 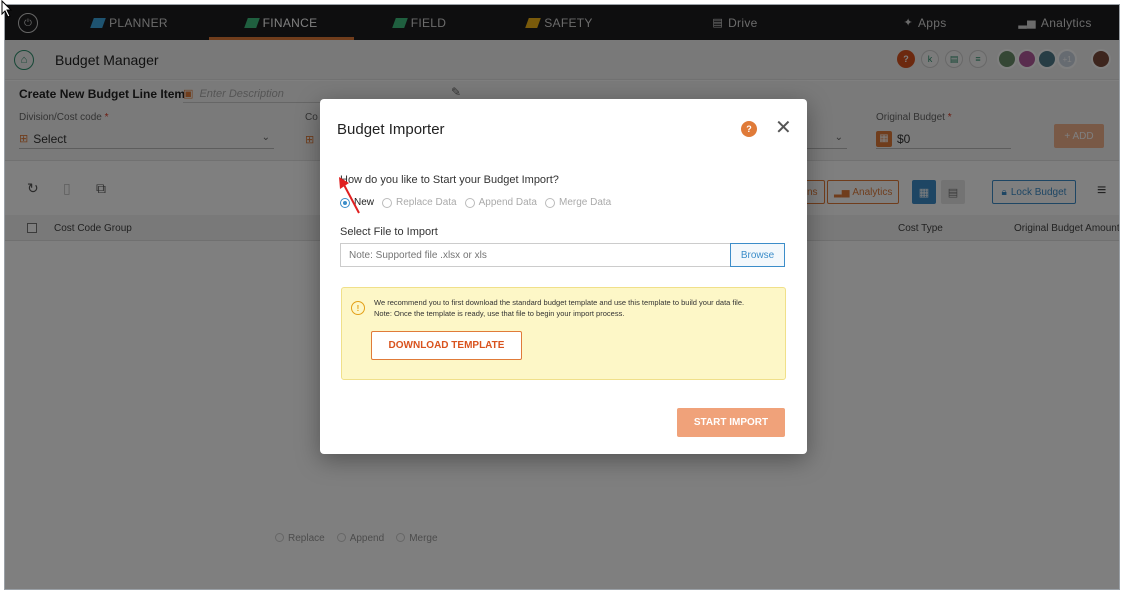 What do you see at coordinates (731, 422) in the screenshot?
I see `start-import-button: START IMPORT` at bounding box center [731, 422].